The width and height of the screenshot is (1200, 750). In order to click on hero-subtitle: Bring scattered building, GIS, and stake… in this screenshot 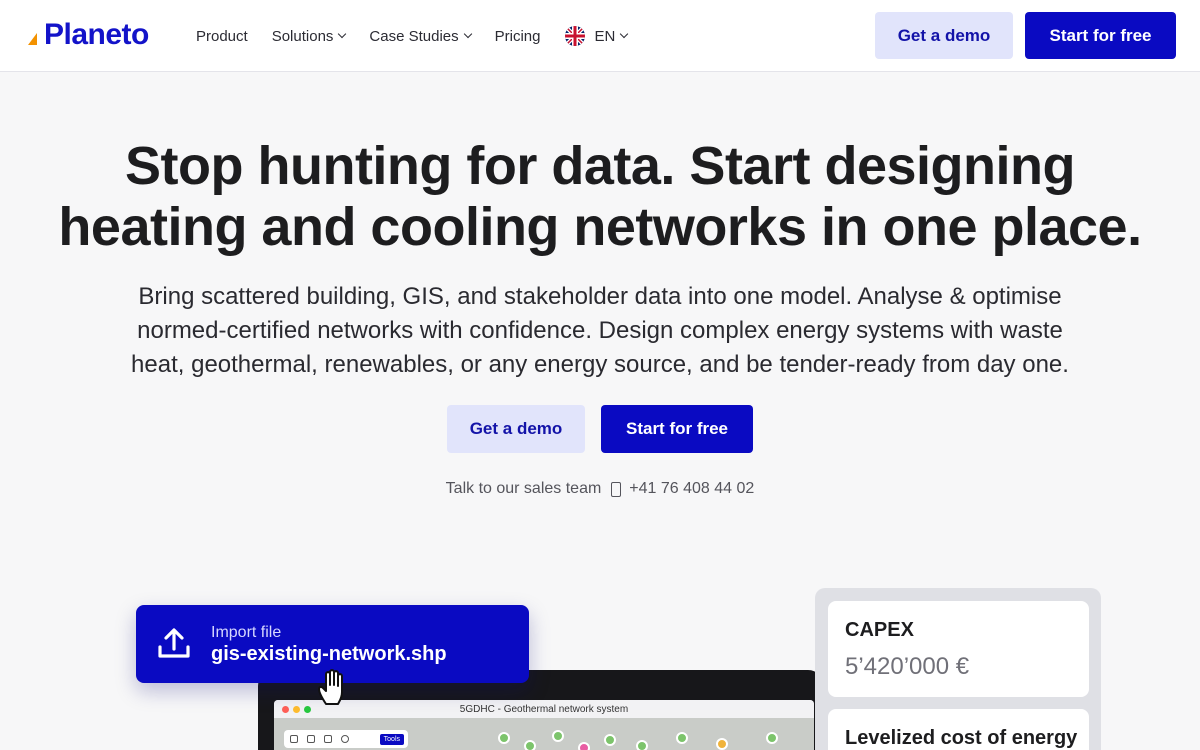, I will do `click(600, 331)`.